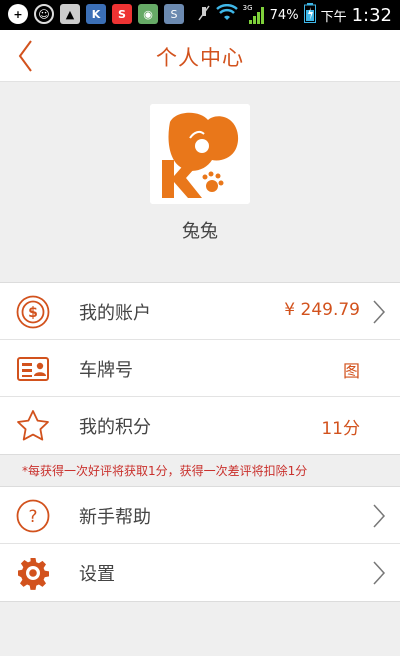 The width and height of the screenshot is (400, 656). Describe the element at coordinates (115, 427) in the screenshot. I see `points-label: 我的积分` at that location.